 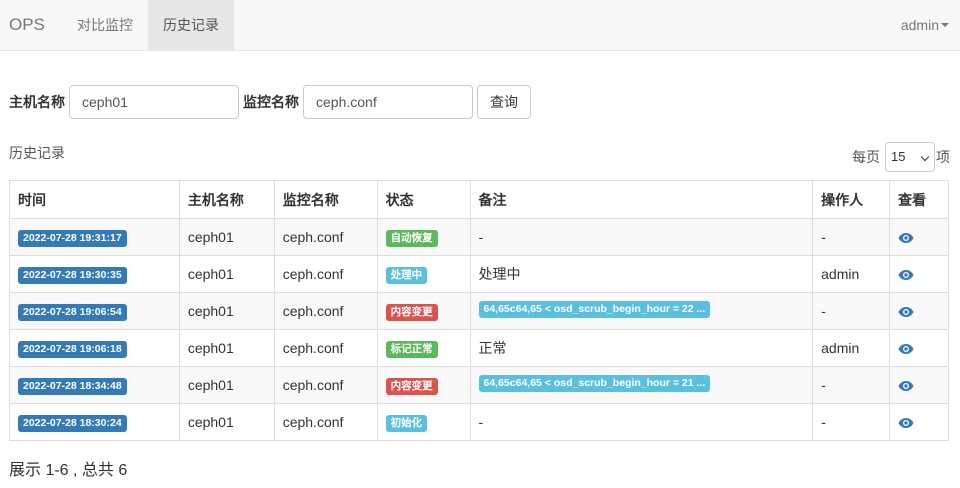 I want to click on cell-time: 2022-07-28 19:31:17, so click(x=94, y=237).